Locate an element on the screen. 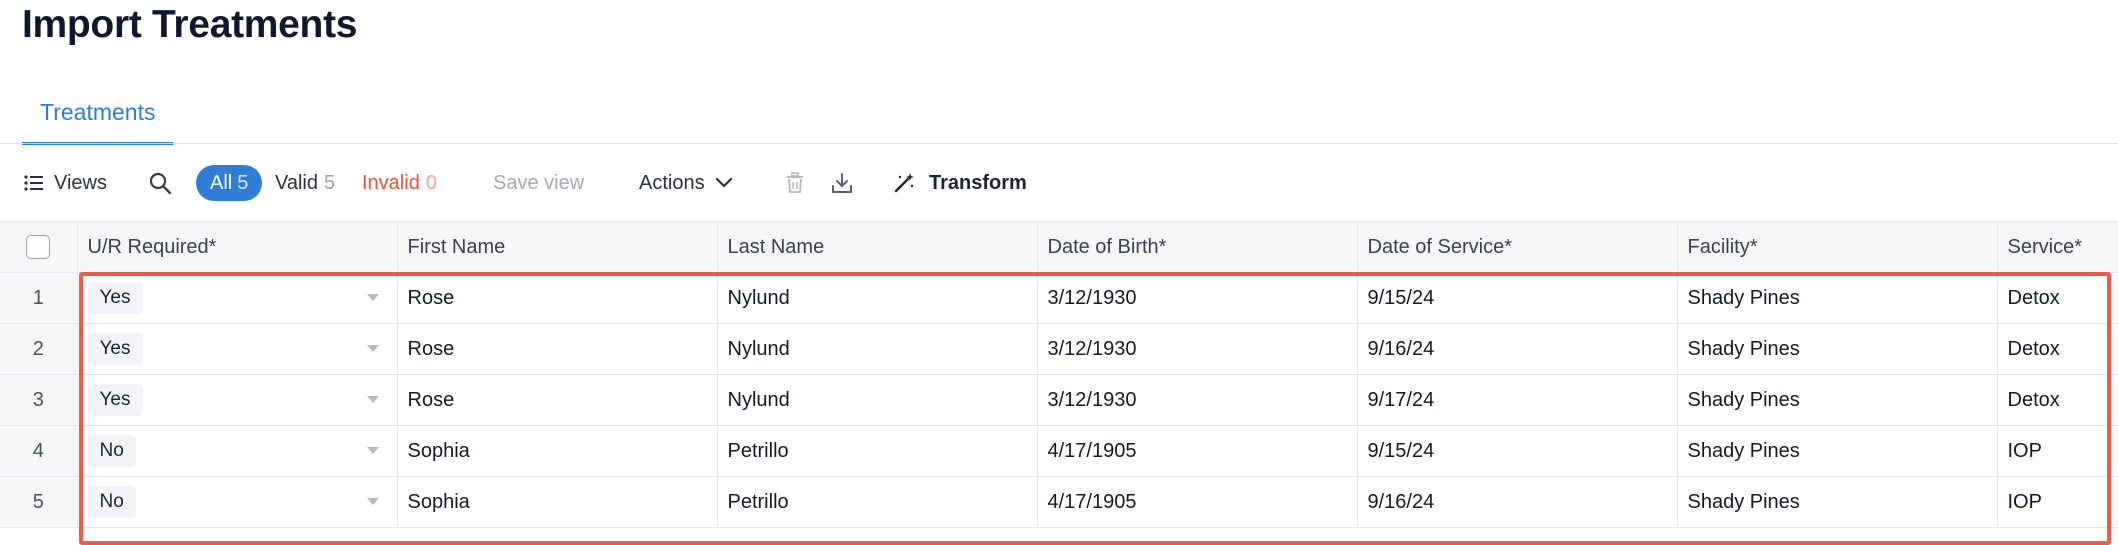 The image size is (2118, 545). list-icon is located at coordinates (33, 183).